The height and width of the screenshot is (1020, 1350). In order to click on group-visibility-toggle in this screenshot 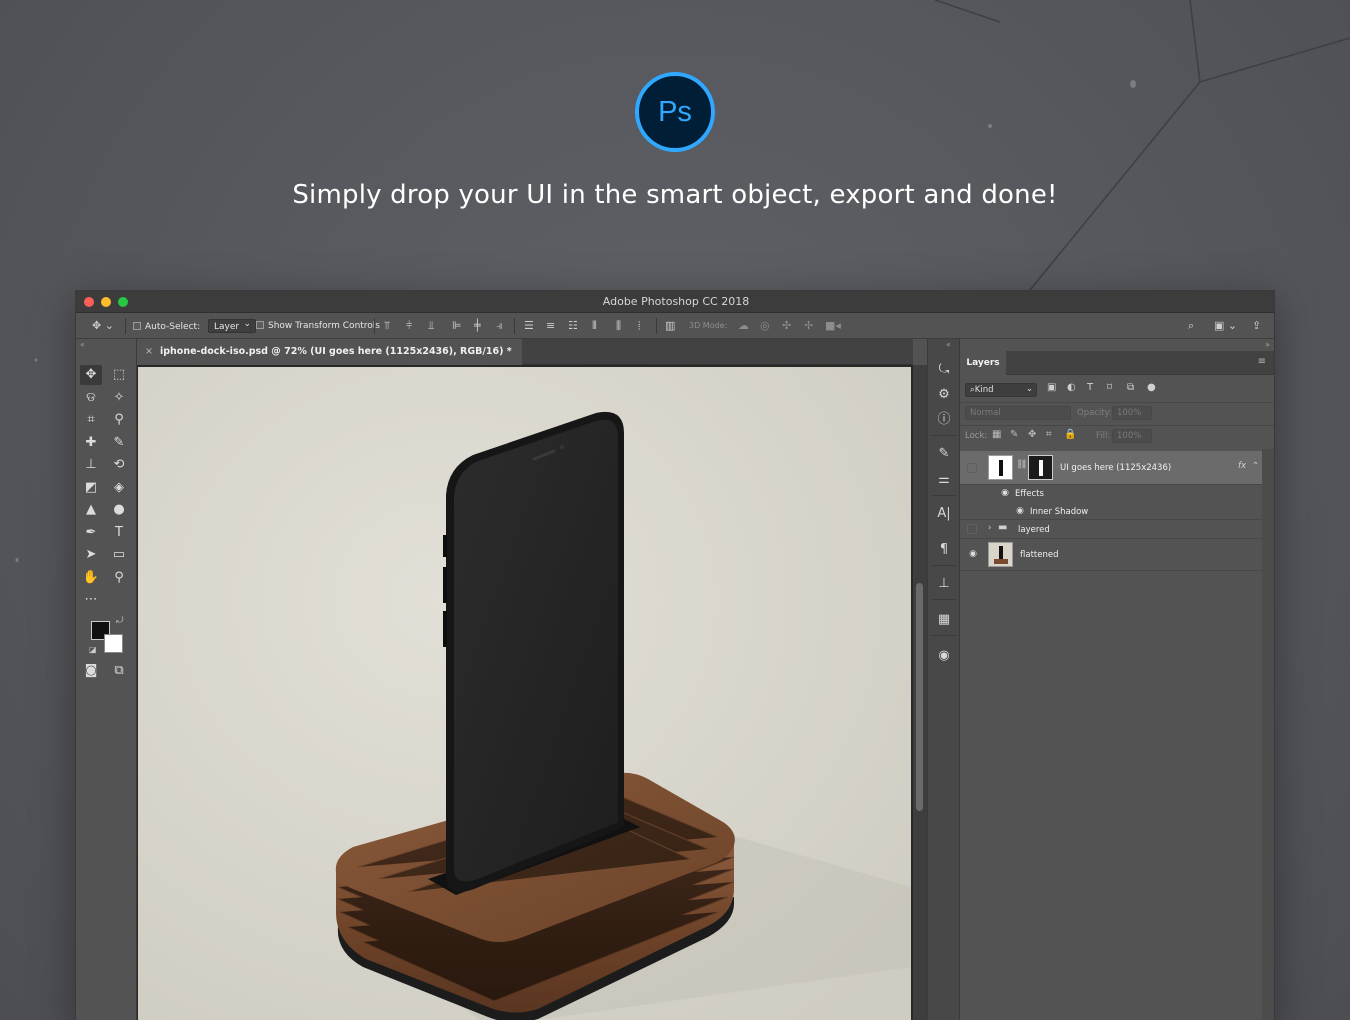, I will do `click(972, 529)`.